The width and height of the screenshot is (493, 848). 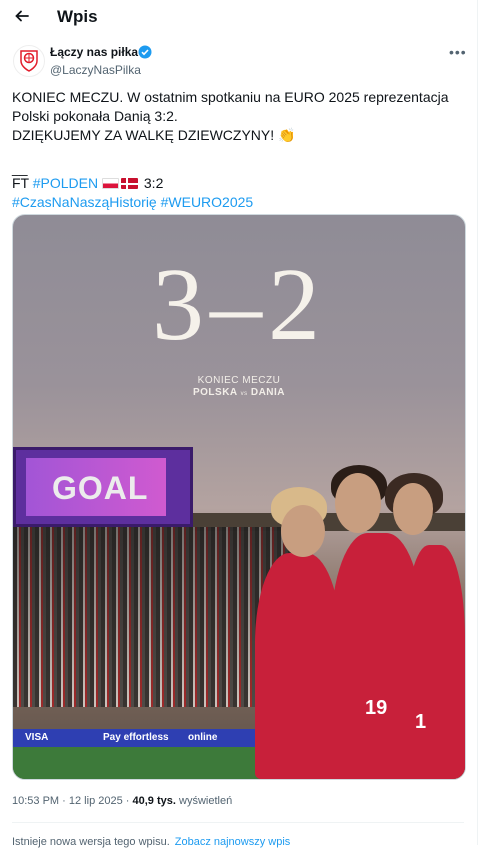 I want to click on ft-score: 3:2, so click(x=153, y=183).